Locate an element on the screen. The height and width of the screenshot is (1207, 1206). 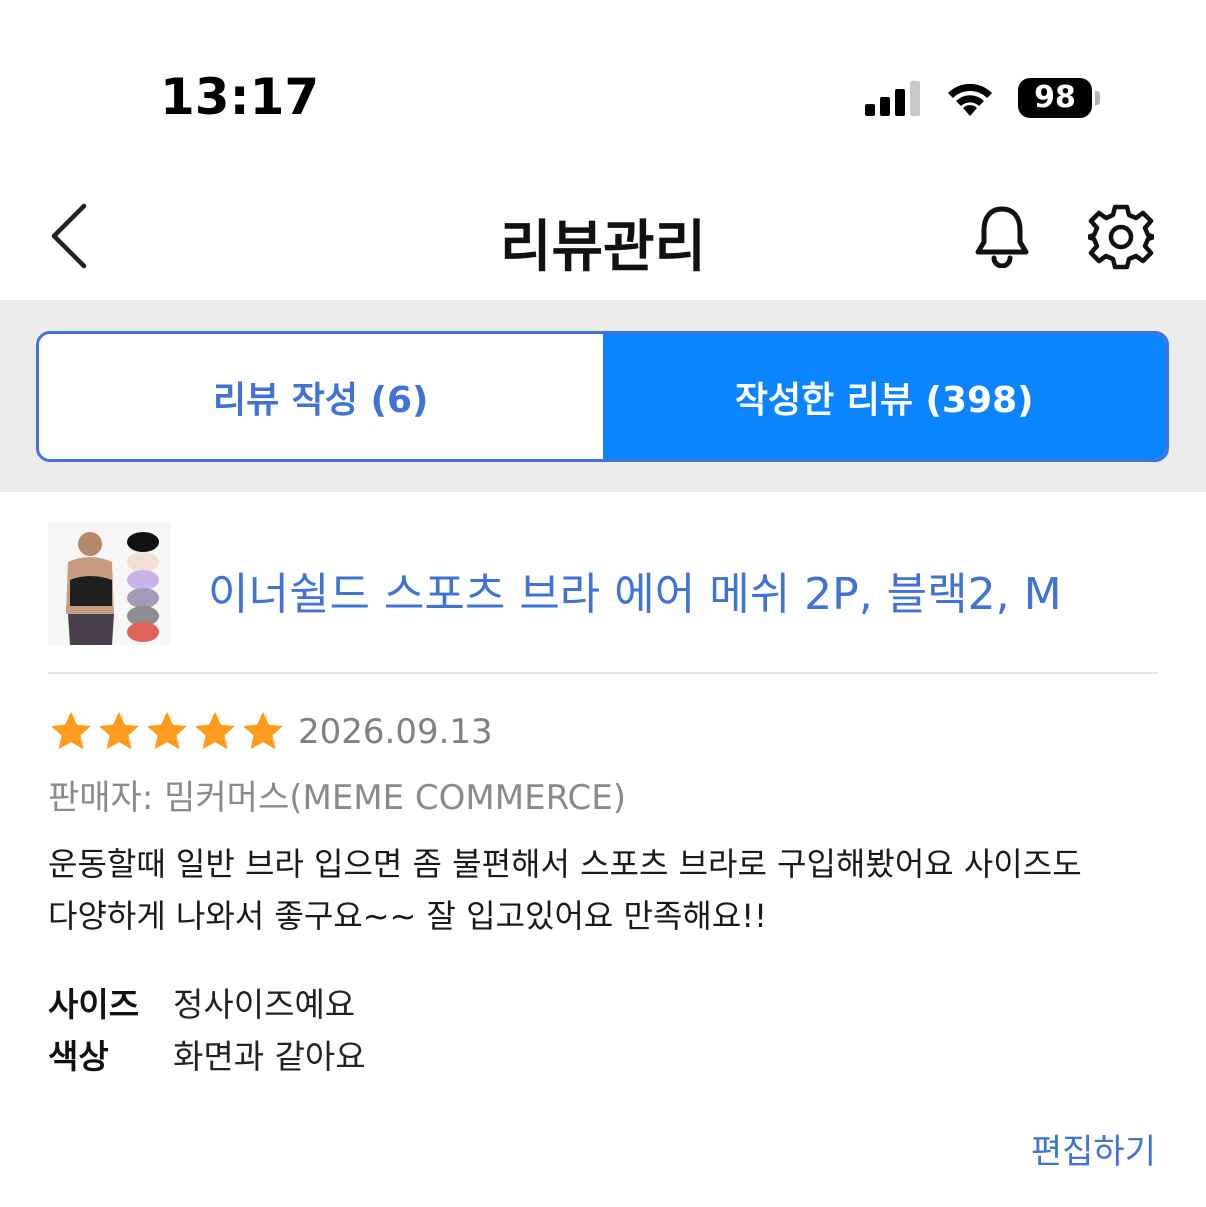
star-rating is located at coordinates (167, 732).